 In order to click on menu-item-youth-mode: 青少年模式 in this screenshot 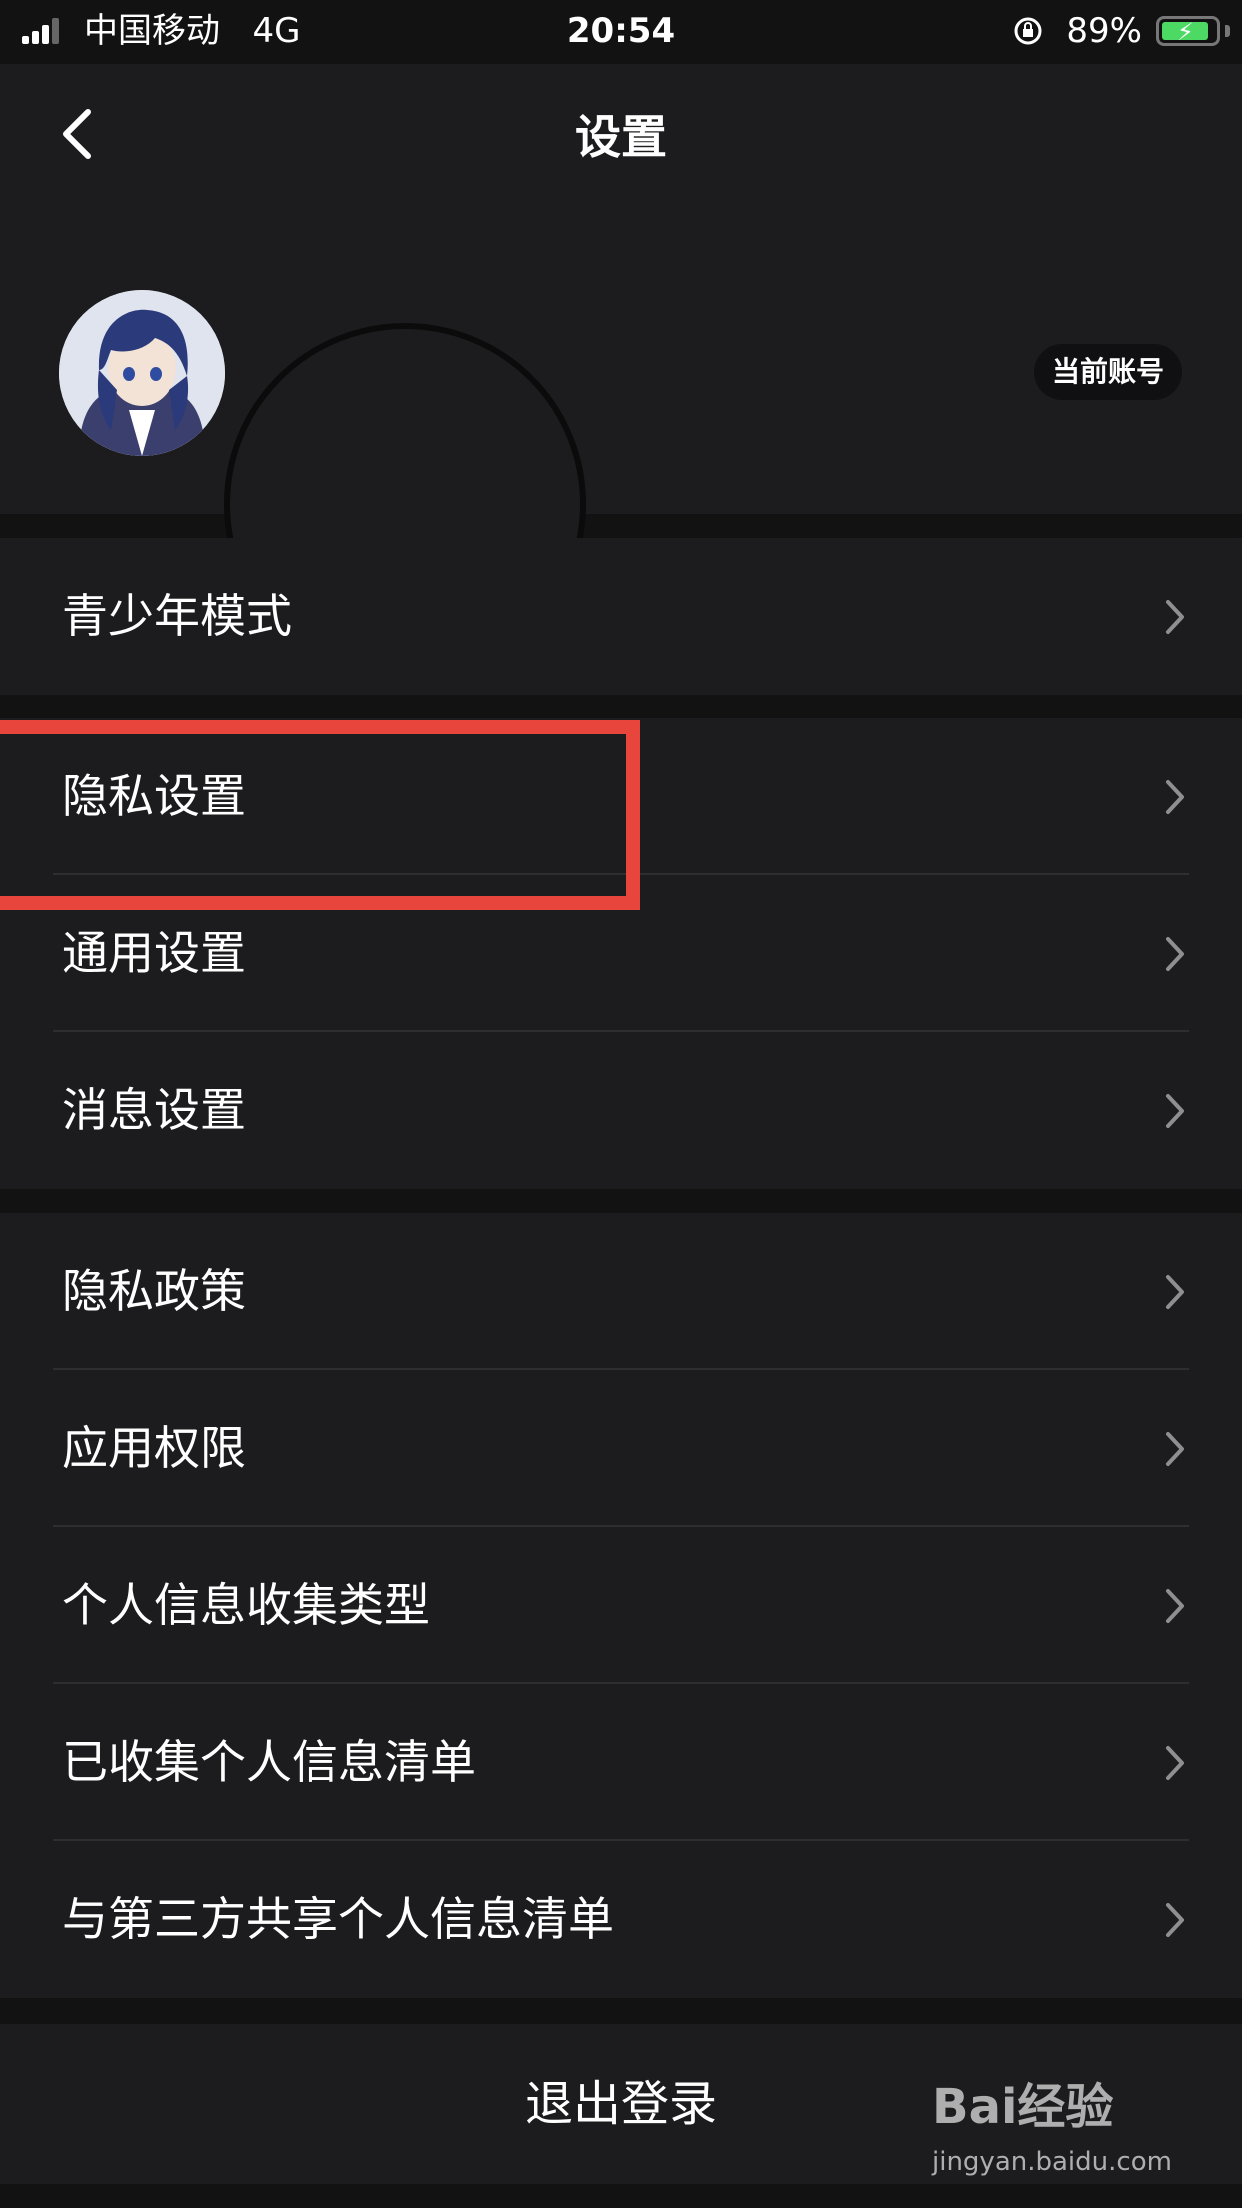, I will do `click(621, 616)`.